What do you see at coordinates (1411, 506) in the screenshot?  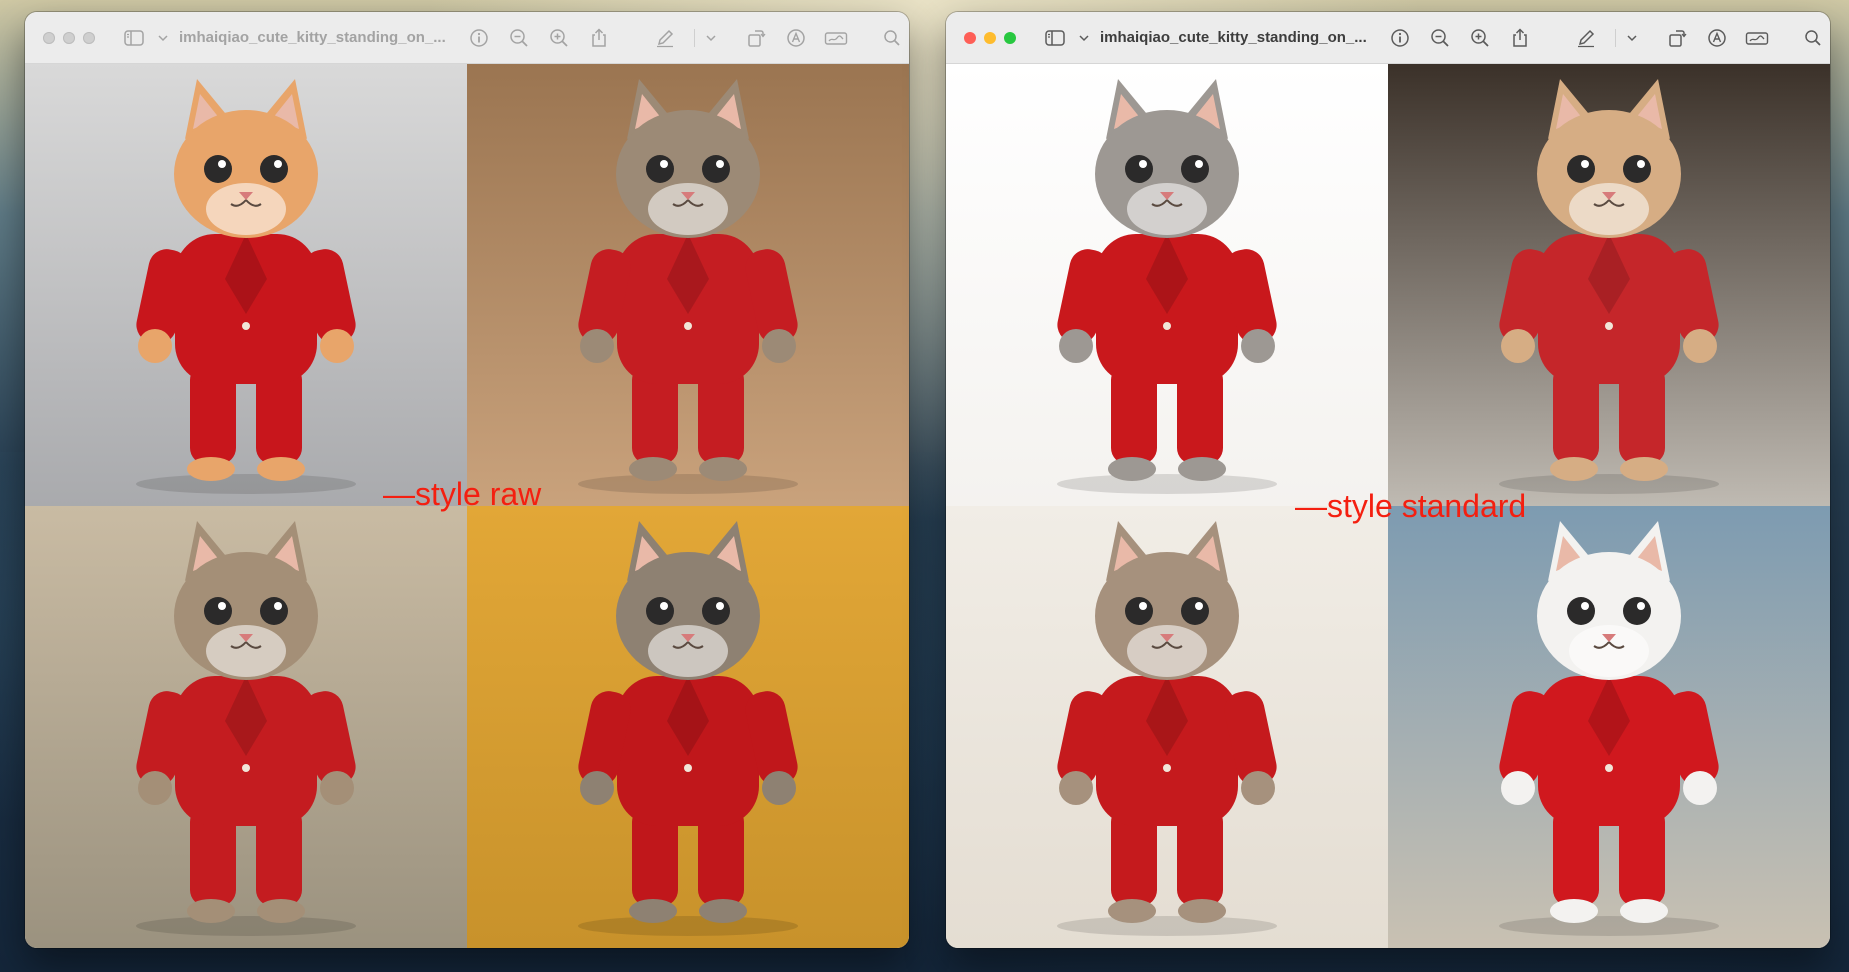 I see `overlay-label-standard: —style standard` at bounding box center [1411, 506].